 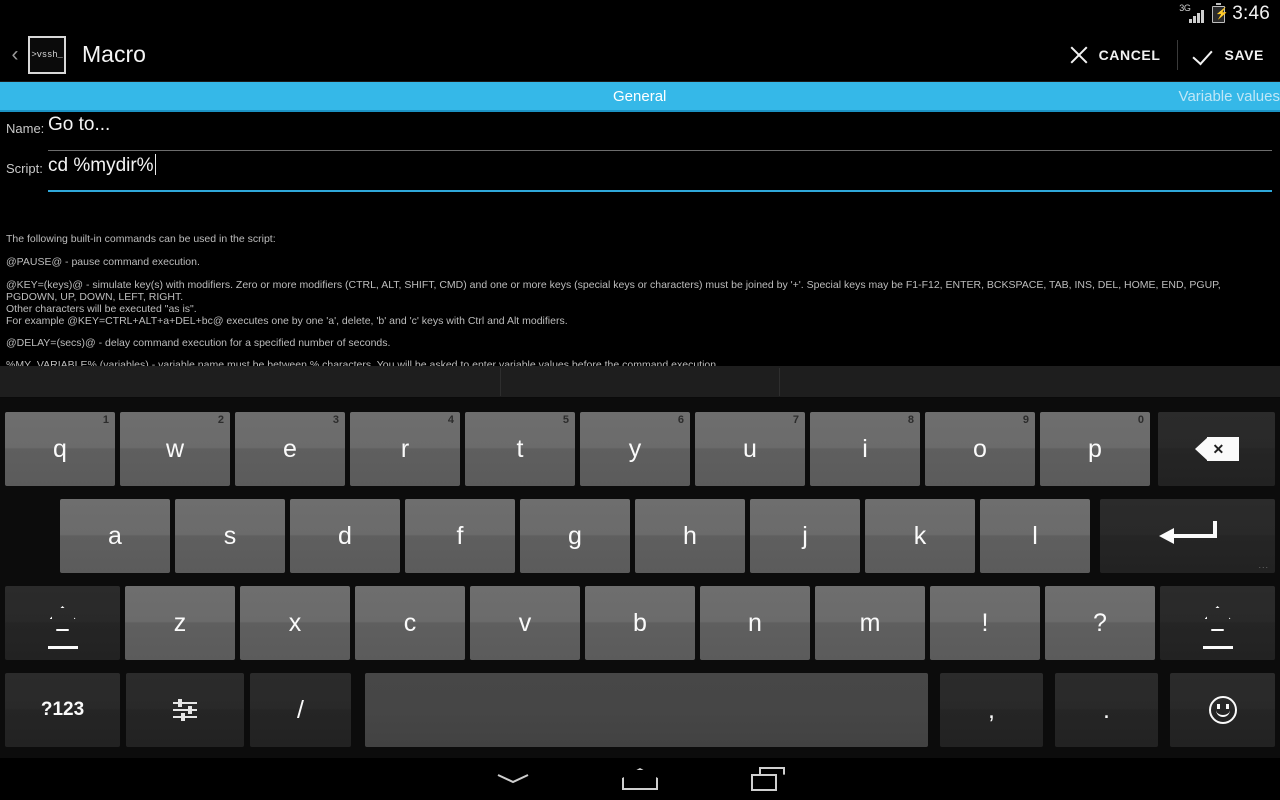 I want to click on key-settings, so click(x=185, y=710).